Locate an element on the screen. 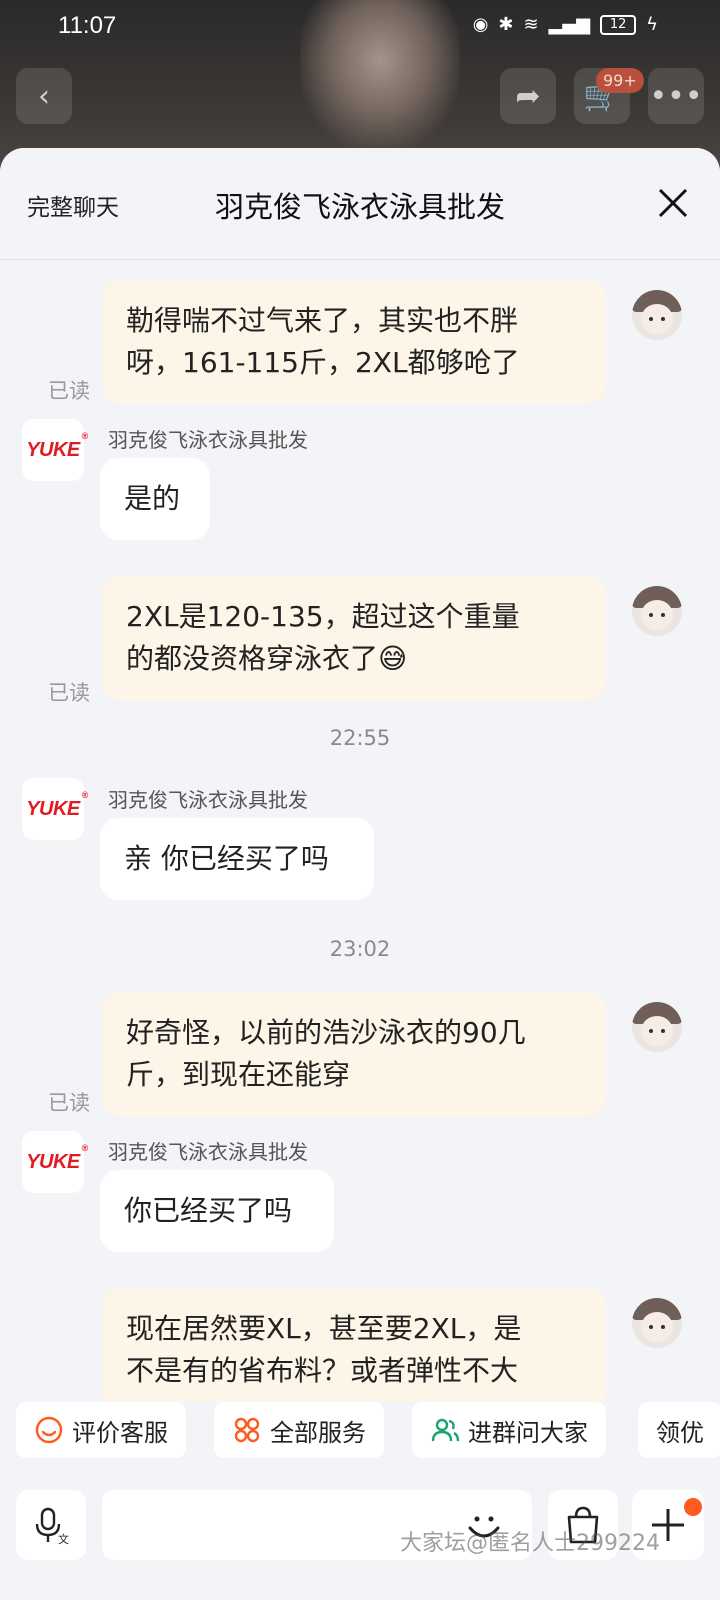 This screenshot has width=720, height=1600. bluetooth-icon: ✱ is located at coordinates (506, 24).